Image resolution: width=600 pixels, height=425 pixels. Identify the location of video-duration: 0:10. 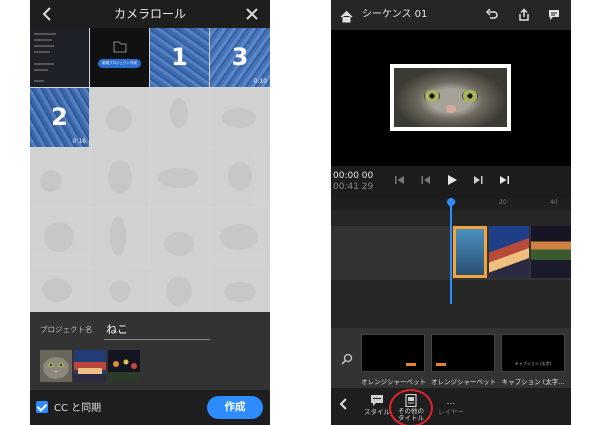
(260, 81).